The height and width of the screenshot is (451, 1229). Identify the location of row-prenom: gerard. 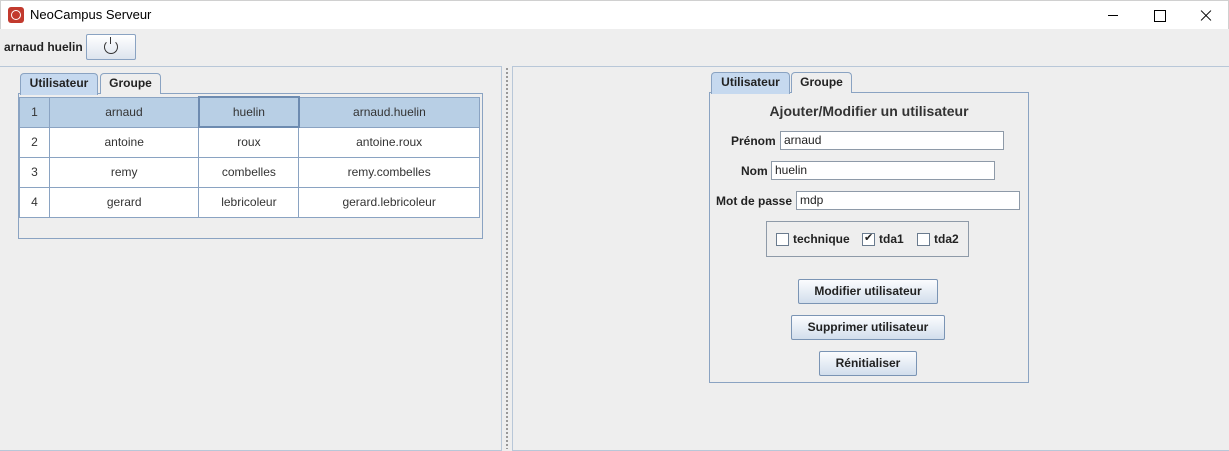
(124, 202).